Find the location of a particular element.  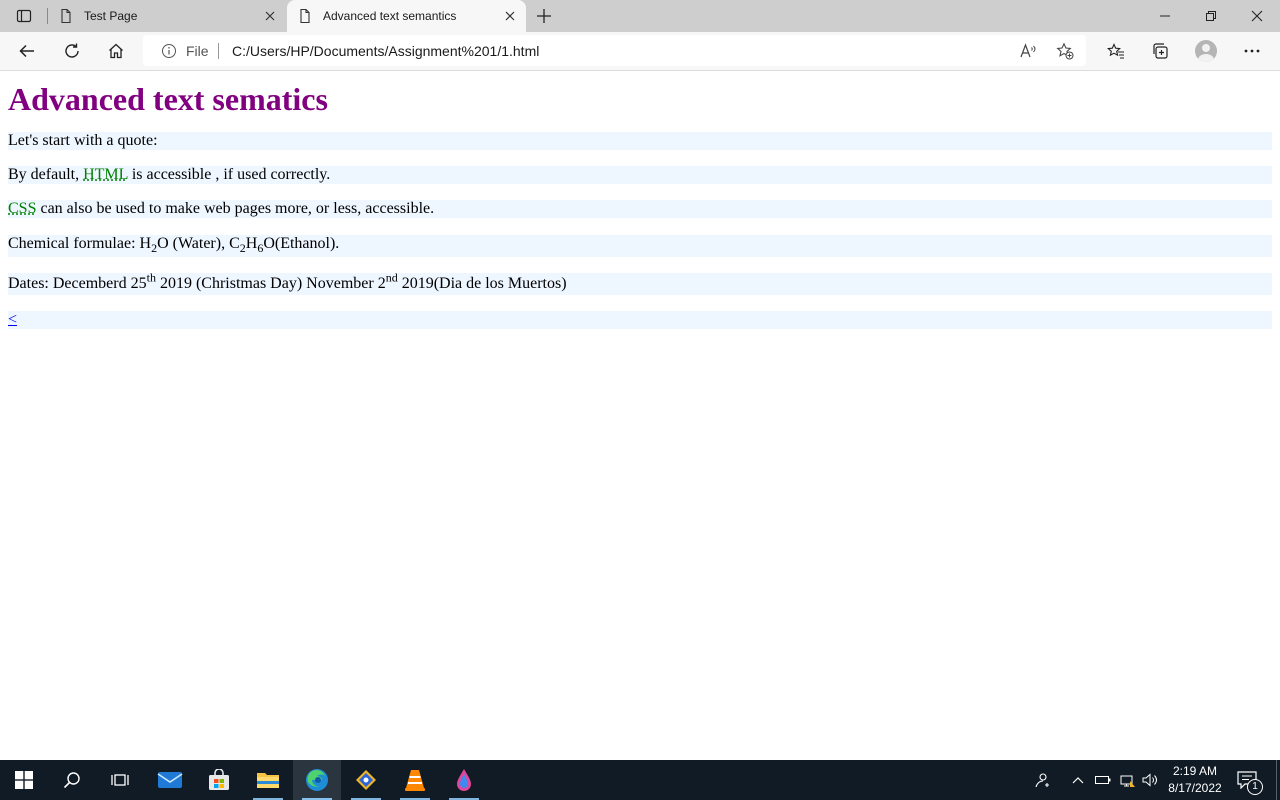

taskbar: 2:19 AM 8/17/2022 is located at coordinates (640, 780).